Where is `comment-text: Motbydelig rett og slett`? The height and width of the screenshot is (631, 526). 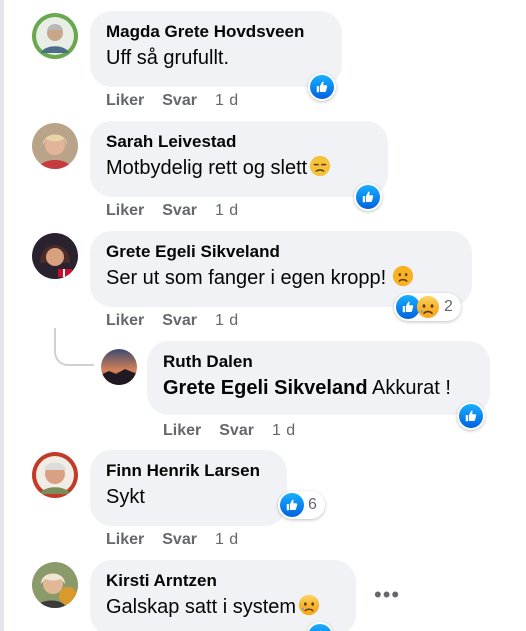 comment-text: Motbydelig rett og slett is located at coordinates (239, 168).